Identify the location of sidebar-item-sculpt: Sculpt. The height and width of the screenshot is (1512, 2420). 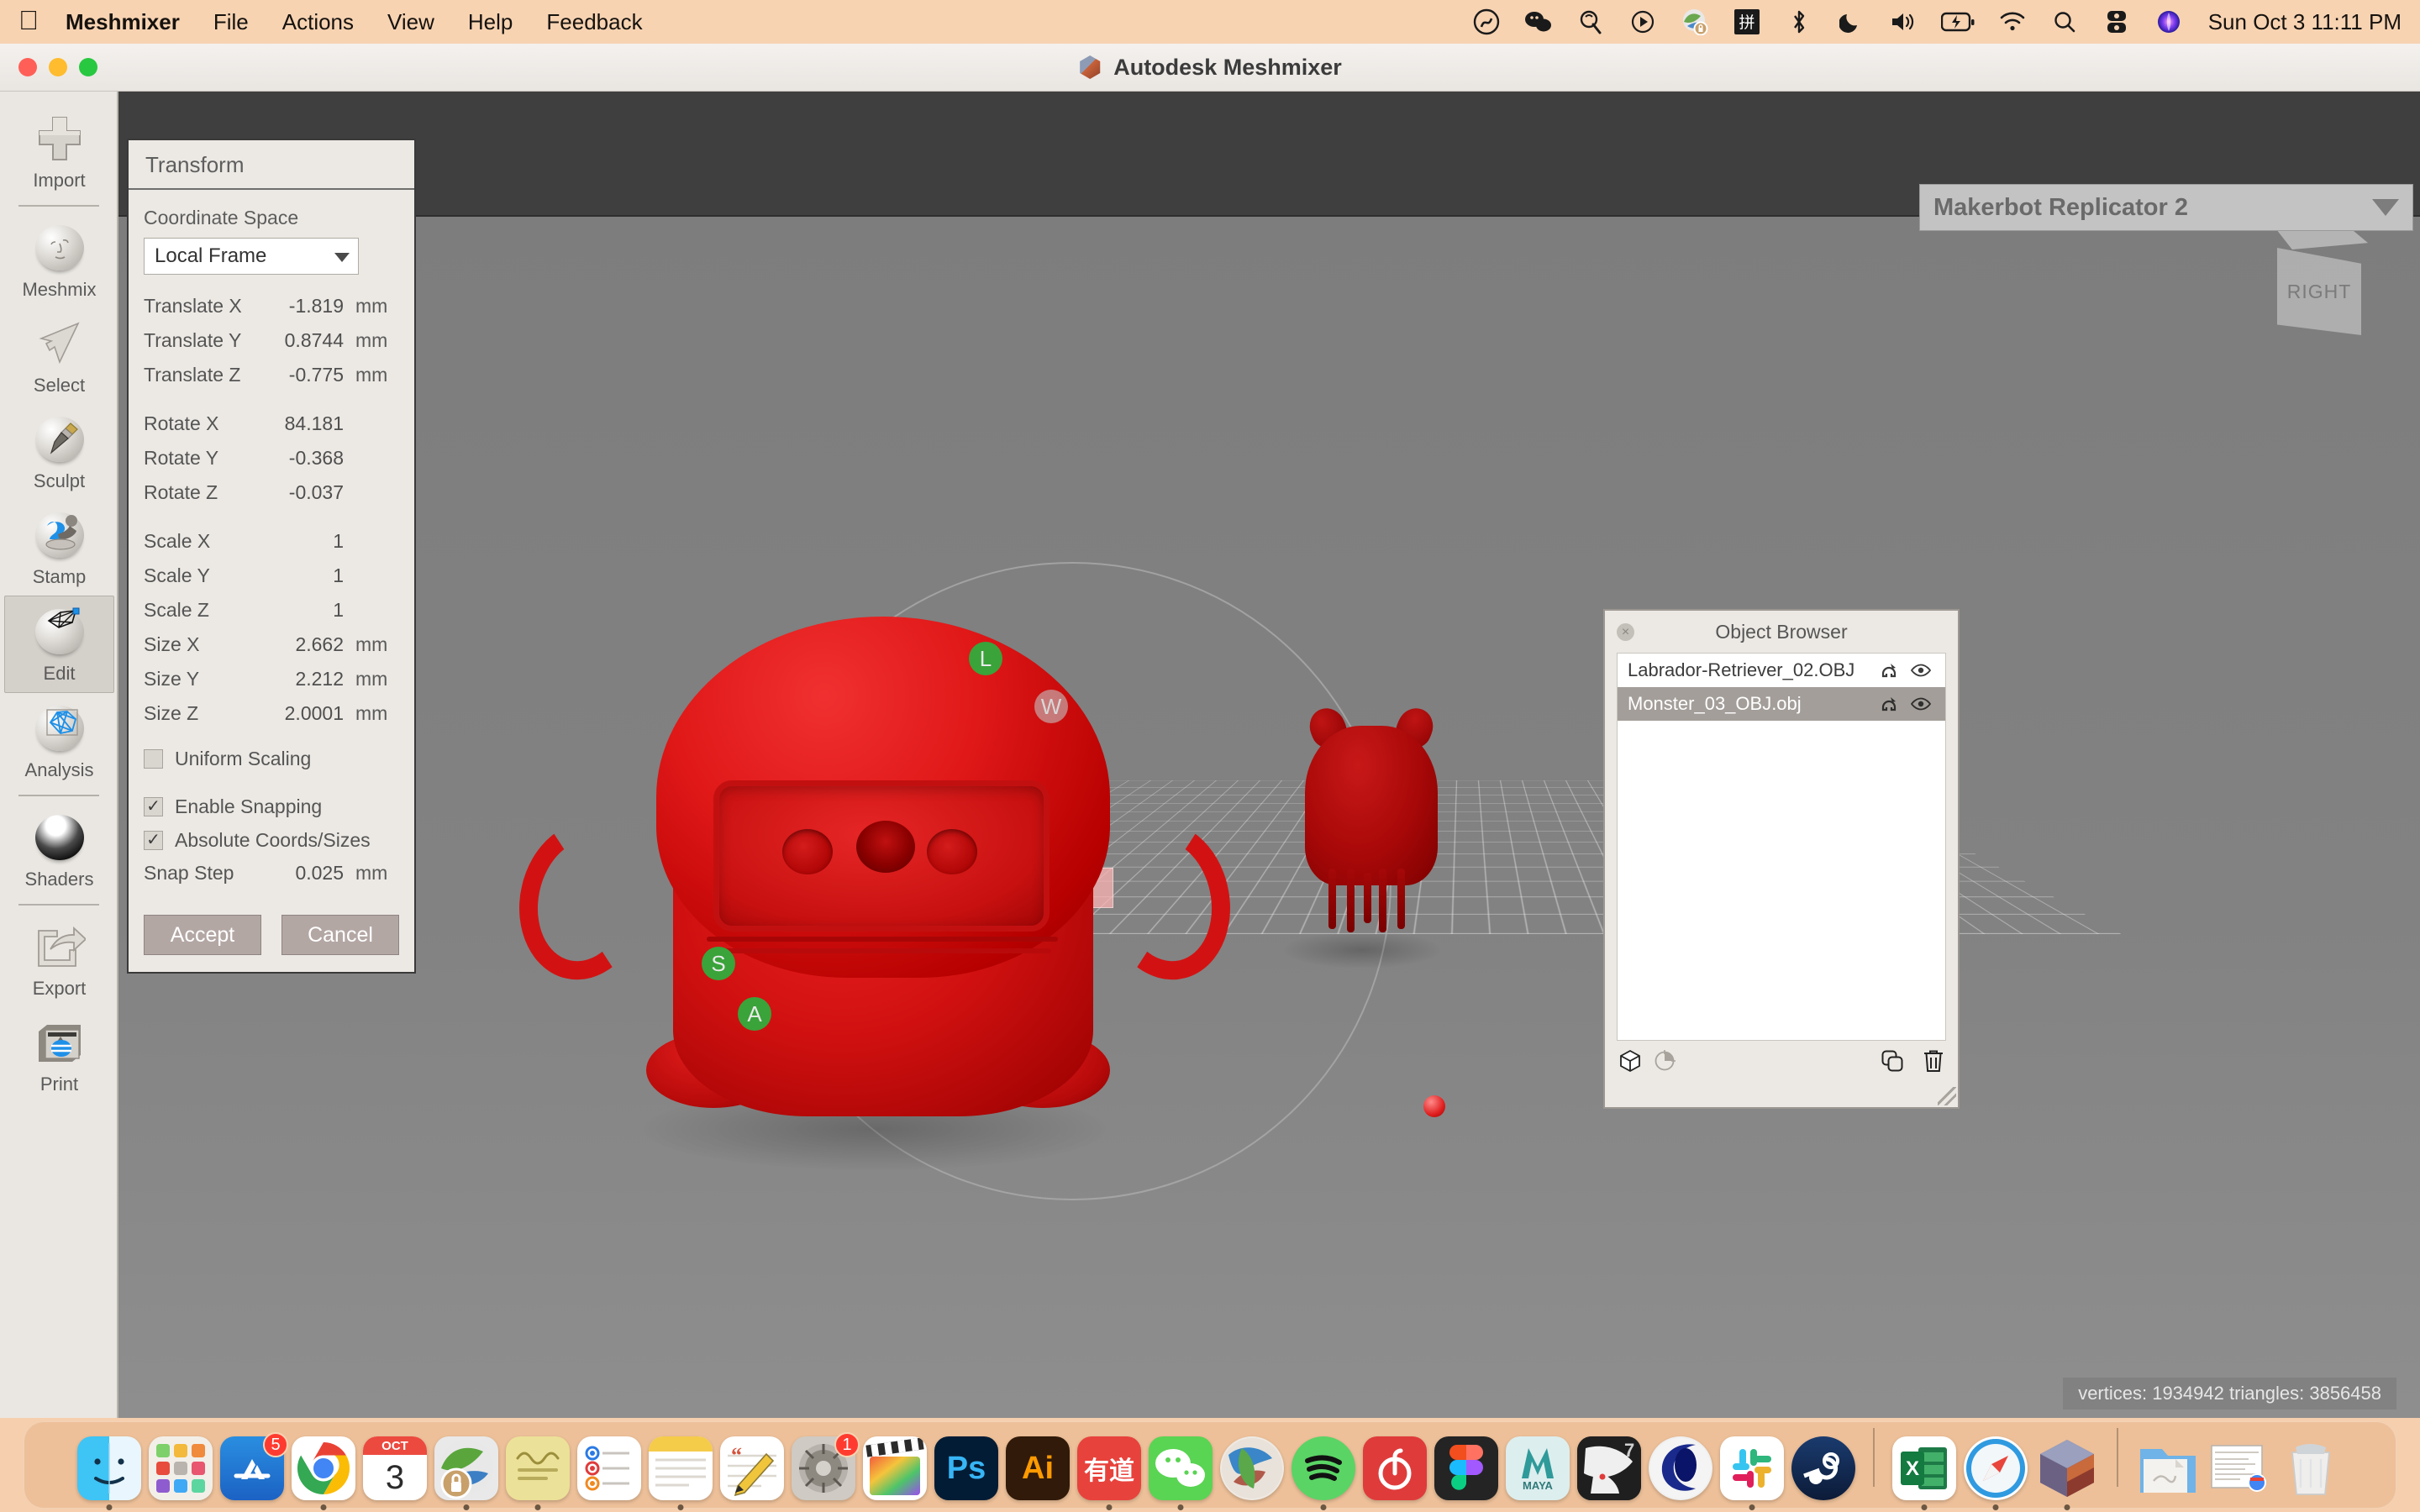
(59, 452).